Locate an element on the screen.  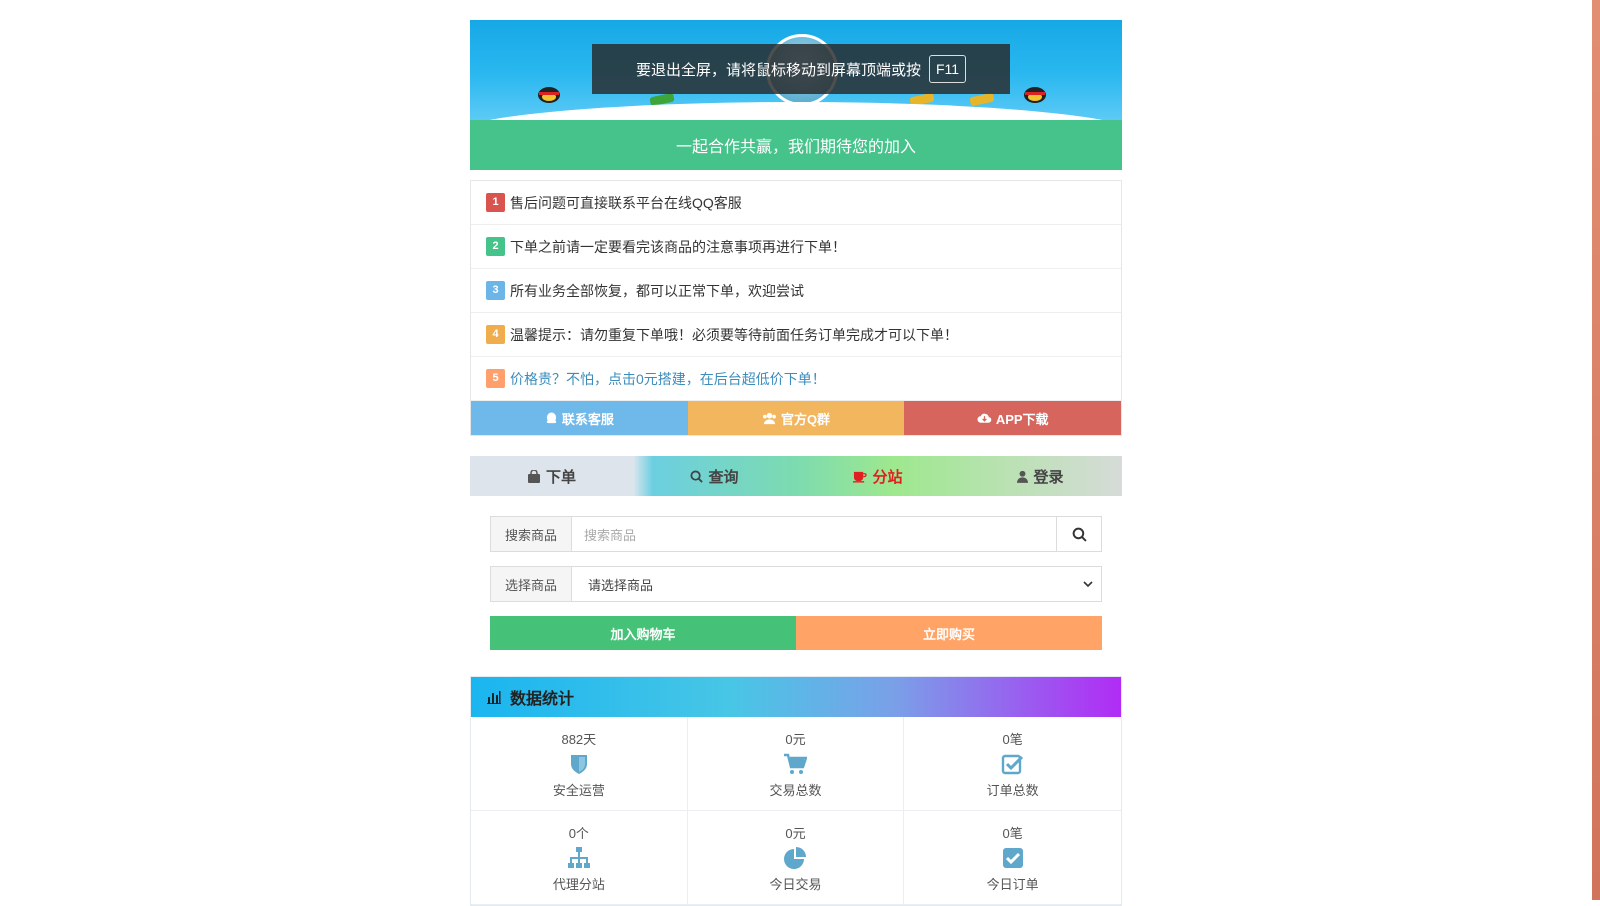
notice-item: 3 所有业务全部恢复，都可以正常下单，欢迎尝试 is located at coordinates (796, 291).